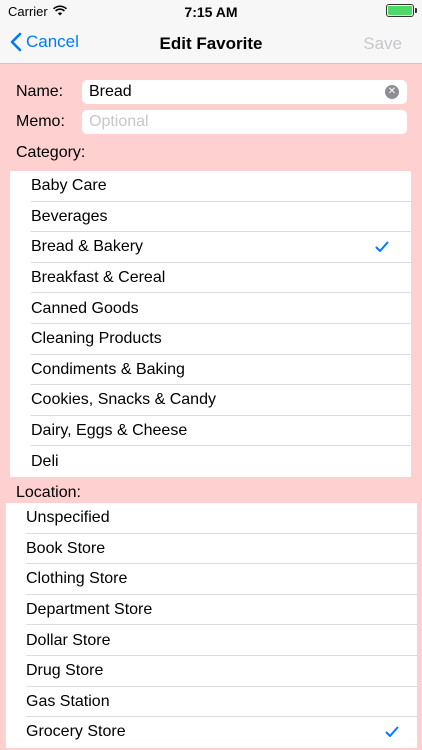 The height and width of the screenshot is (750, 422). I want to click on category-item-row: Bread & Bakery, so click(210, 247).